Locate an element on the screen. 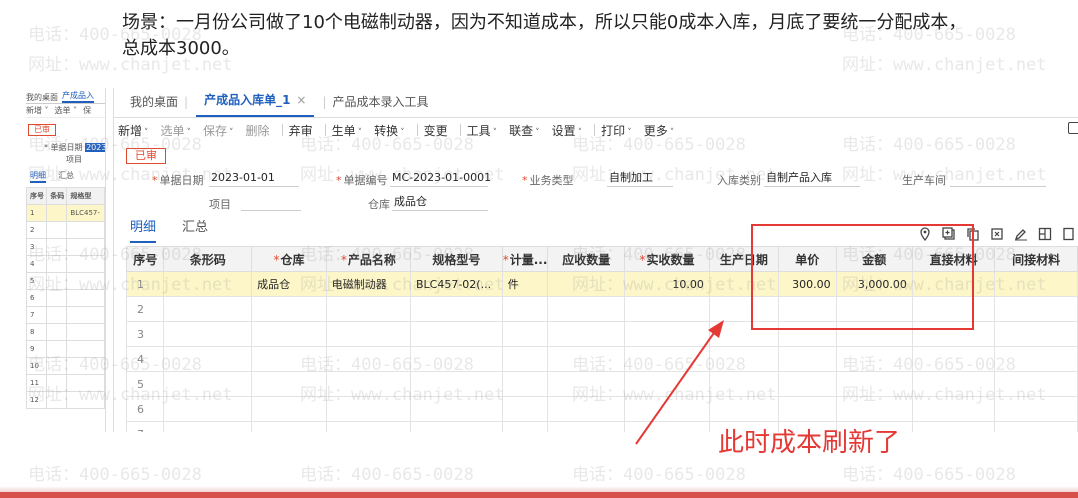  toolbar-button: 保存 ˅ is located at coordinates (223, 130).